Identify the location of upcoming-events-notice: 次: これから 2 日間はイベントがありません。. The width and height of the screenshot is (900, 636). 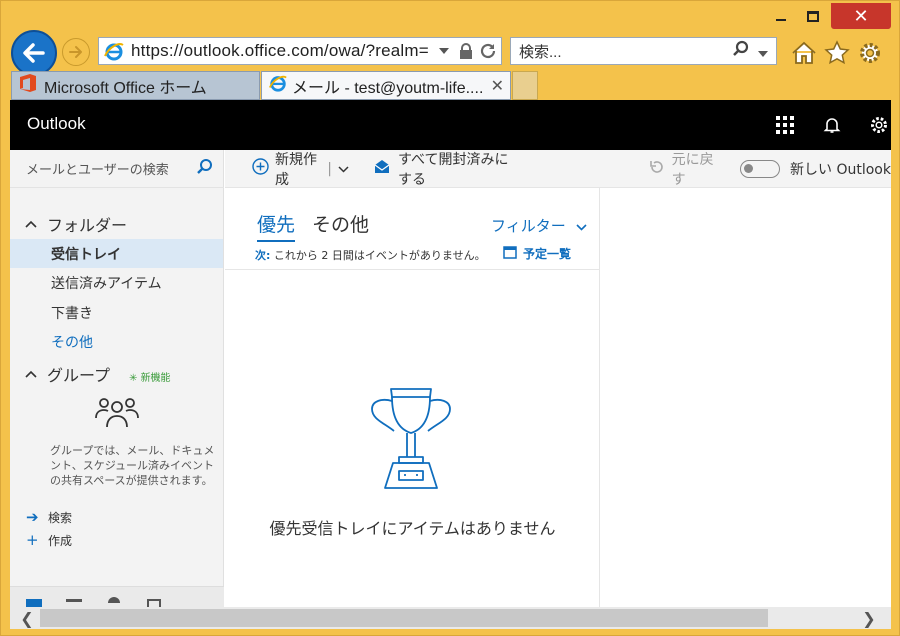
(370, 255).